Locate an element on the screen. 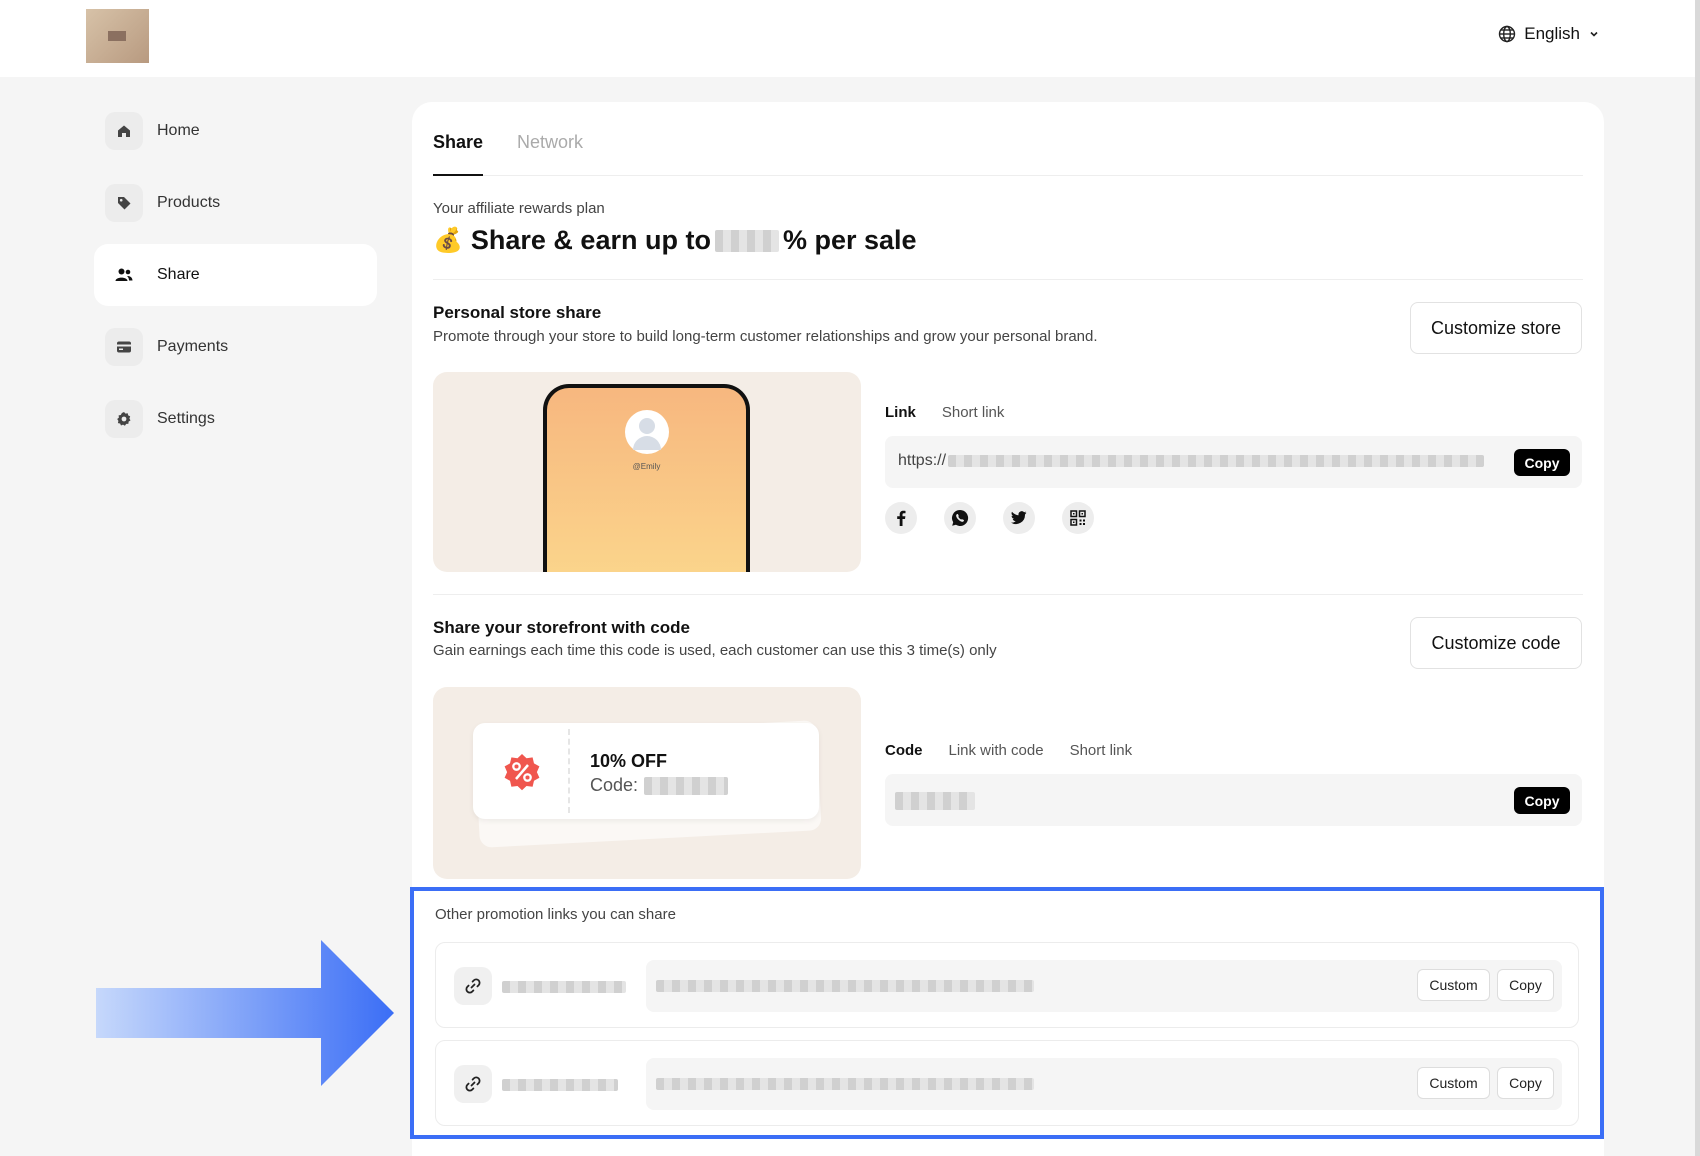 This screenshot has width=1700, height=1156. discount-badge-icon is located at coordinates (522, 774).